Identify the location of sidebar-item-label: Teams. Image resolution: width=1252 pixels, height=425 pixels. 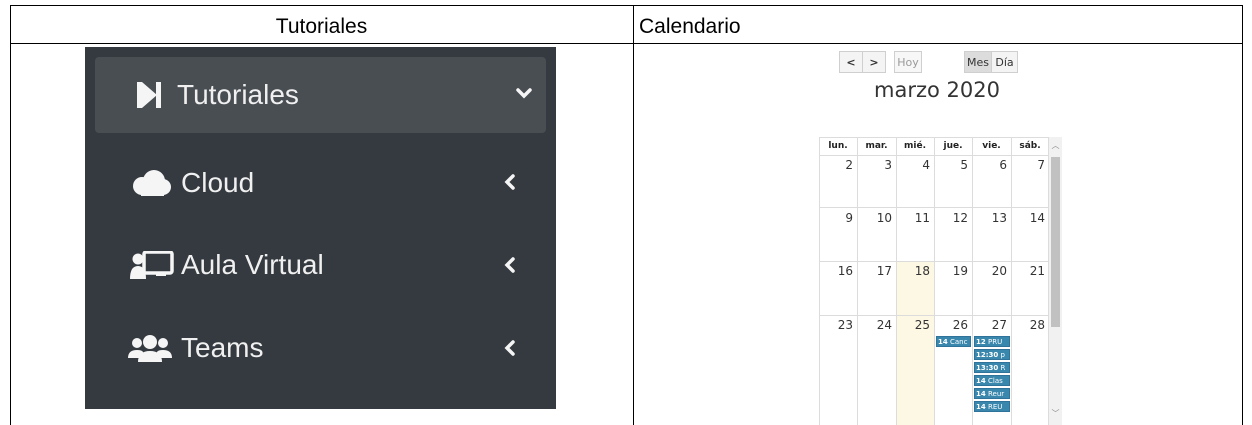
(222, 347).